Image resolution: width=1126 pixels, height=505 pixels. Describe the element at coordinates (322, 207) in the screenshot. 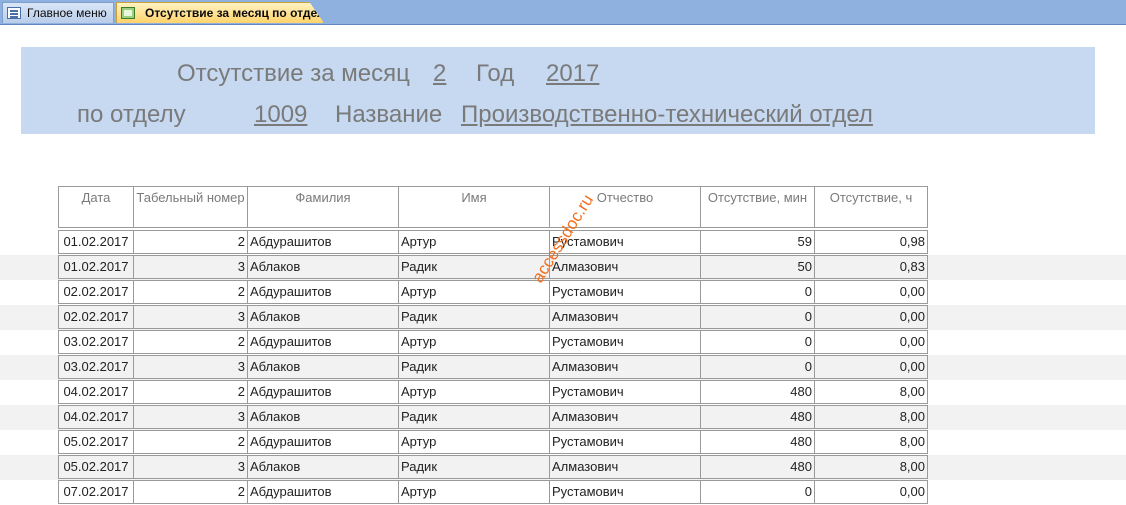

I see `column-header-last-name: Фамилия` at that location.